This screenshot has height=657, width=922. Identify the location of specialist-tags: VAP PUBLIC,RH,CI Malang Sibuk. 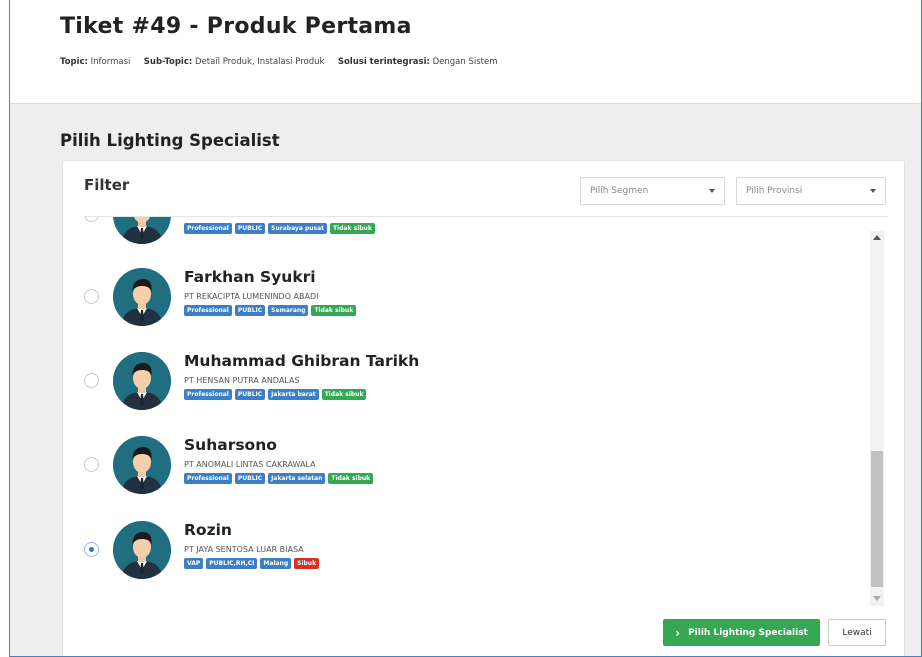
(252, 563).